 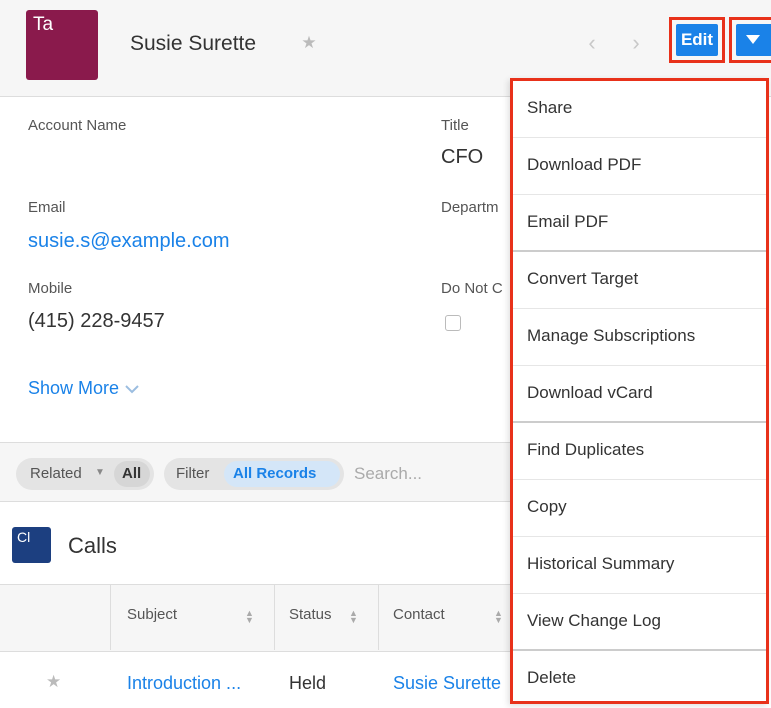 I want to click on all-module-label: All, so click(x=132, y=473).